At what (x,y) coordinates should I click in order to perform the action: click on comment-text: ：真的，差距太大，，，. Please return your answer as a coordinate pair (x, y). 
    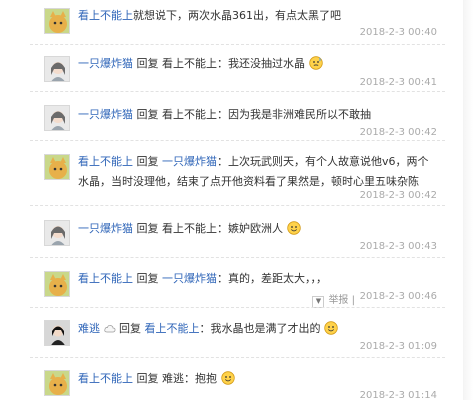
    Looking at the image, I should click on (272, 278).